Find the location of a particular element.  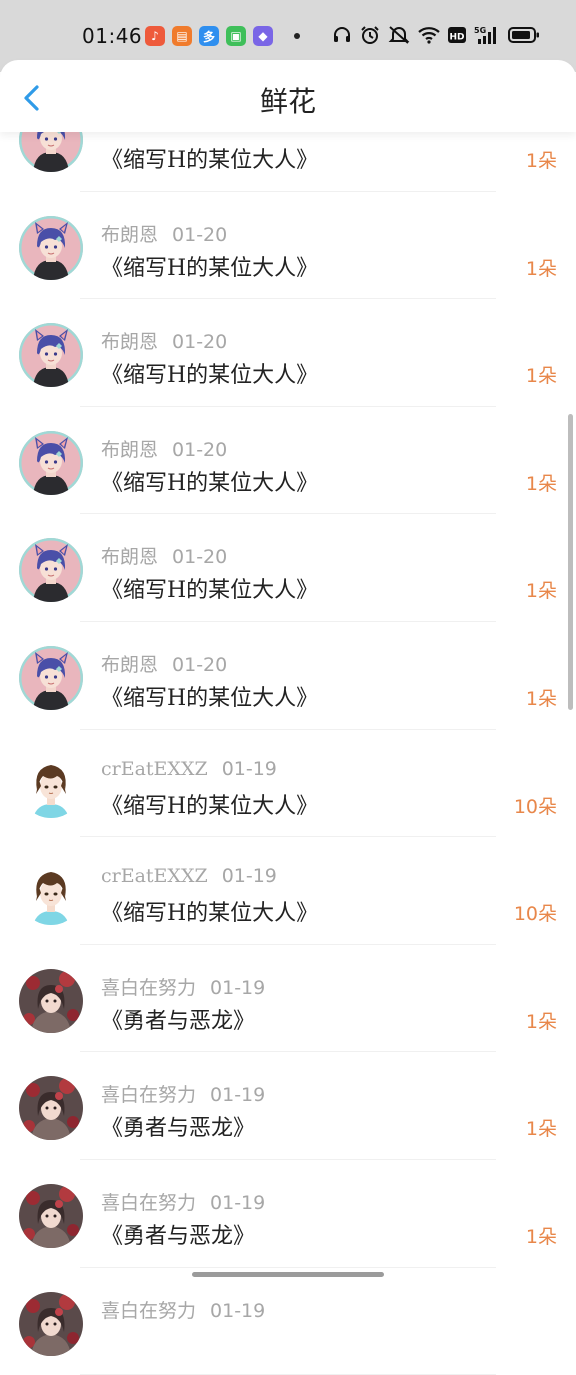

system-status-icons: HD 5G is located at coordinates (436, 35).